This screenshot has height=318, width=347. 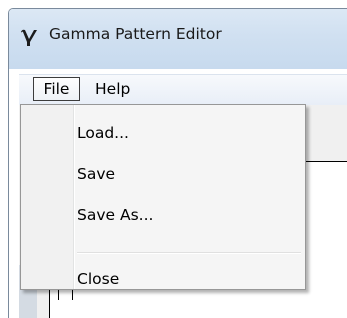 I want to click on menu-item-save: Save, so click(x=96, y=174).